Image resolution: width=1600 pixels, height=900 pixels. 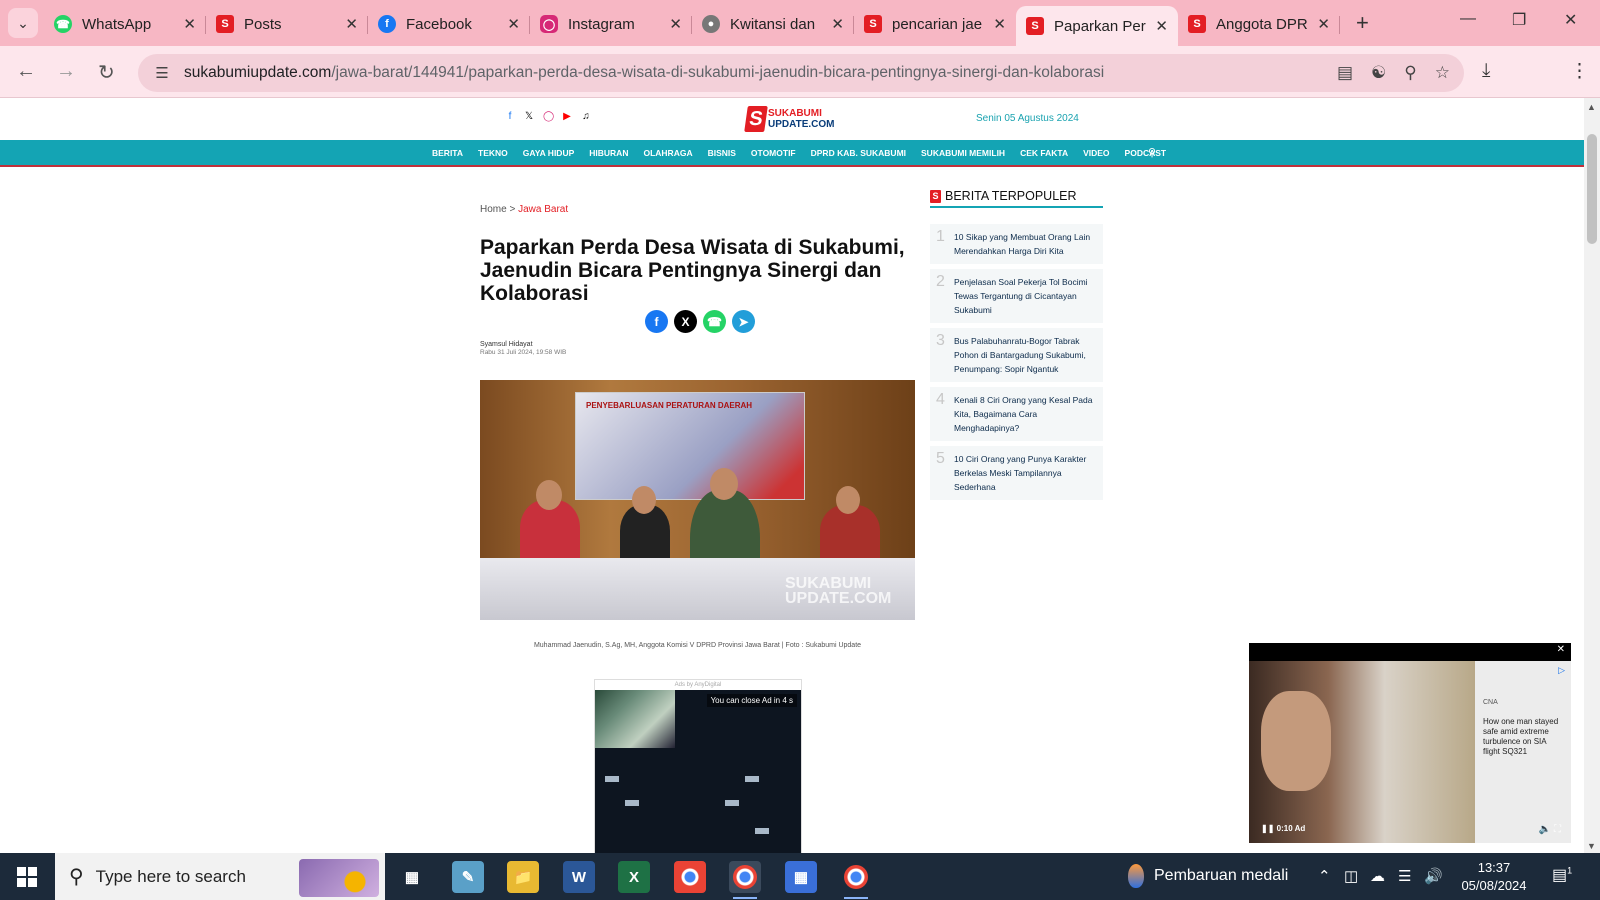 I want to click on site-info-icon: ☰, so click(x=162, y=73).